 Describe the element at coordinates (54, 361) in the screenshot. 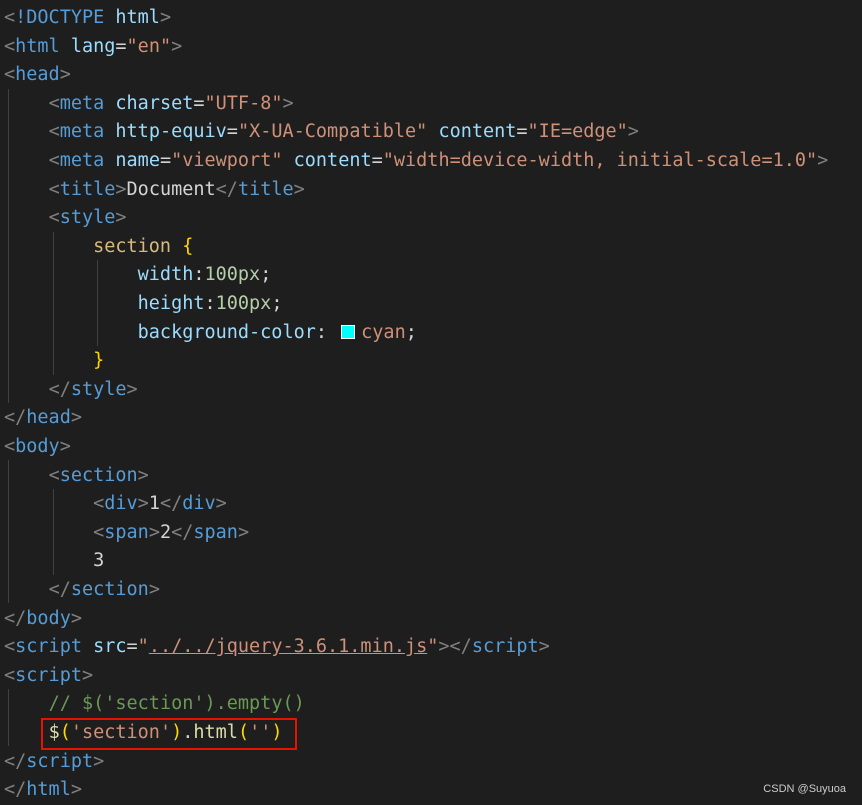

I see `code-line: }` at that location.